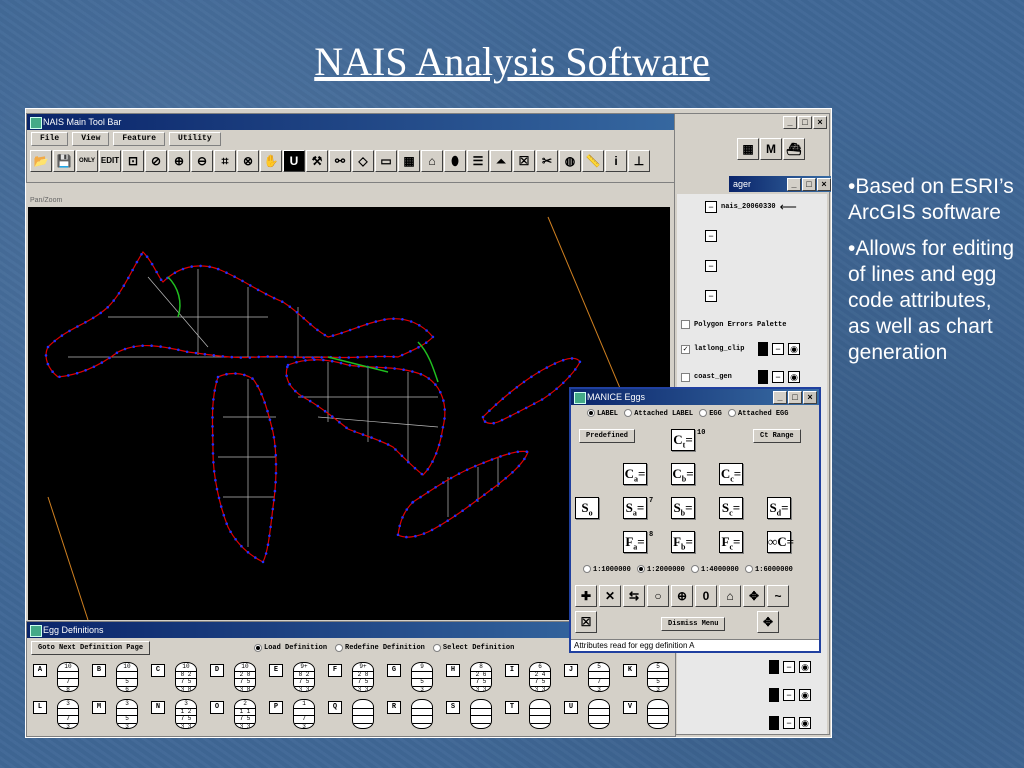 The width and height of the screenshot is (1024, 768). Describe the element at coordinates (335, 707) in the screenshot. I see `egg-label: Q` at that location.